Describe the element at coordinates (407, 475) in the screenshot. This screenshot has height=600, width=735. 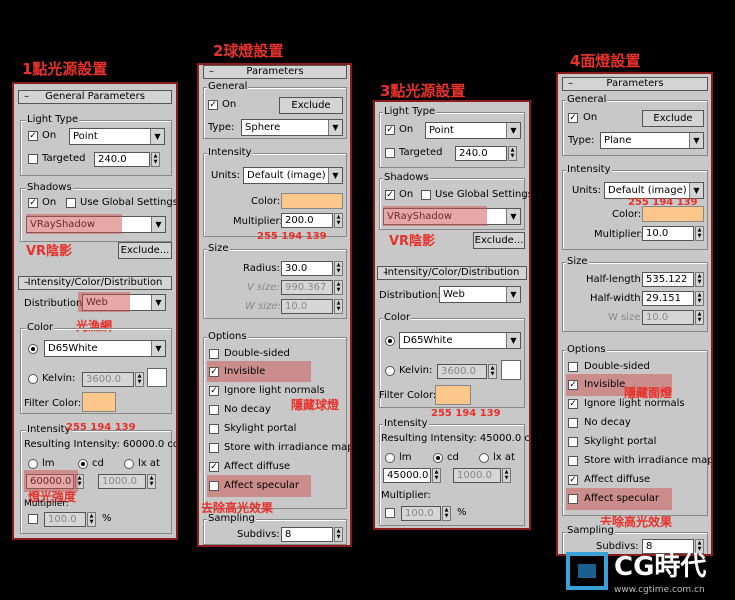
I see `intensity-value-input: 45000.0` at that location.